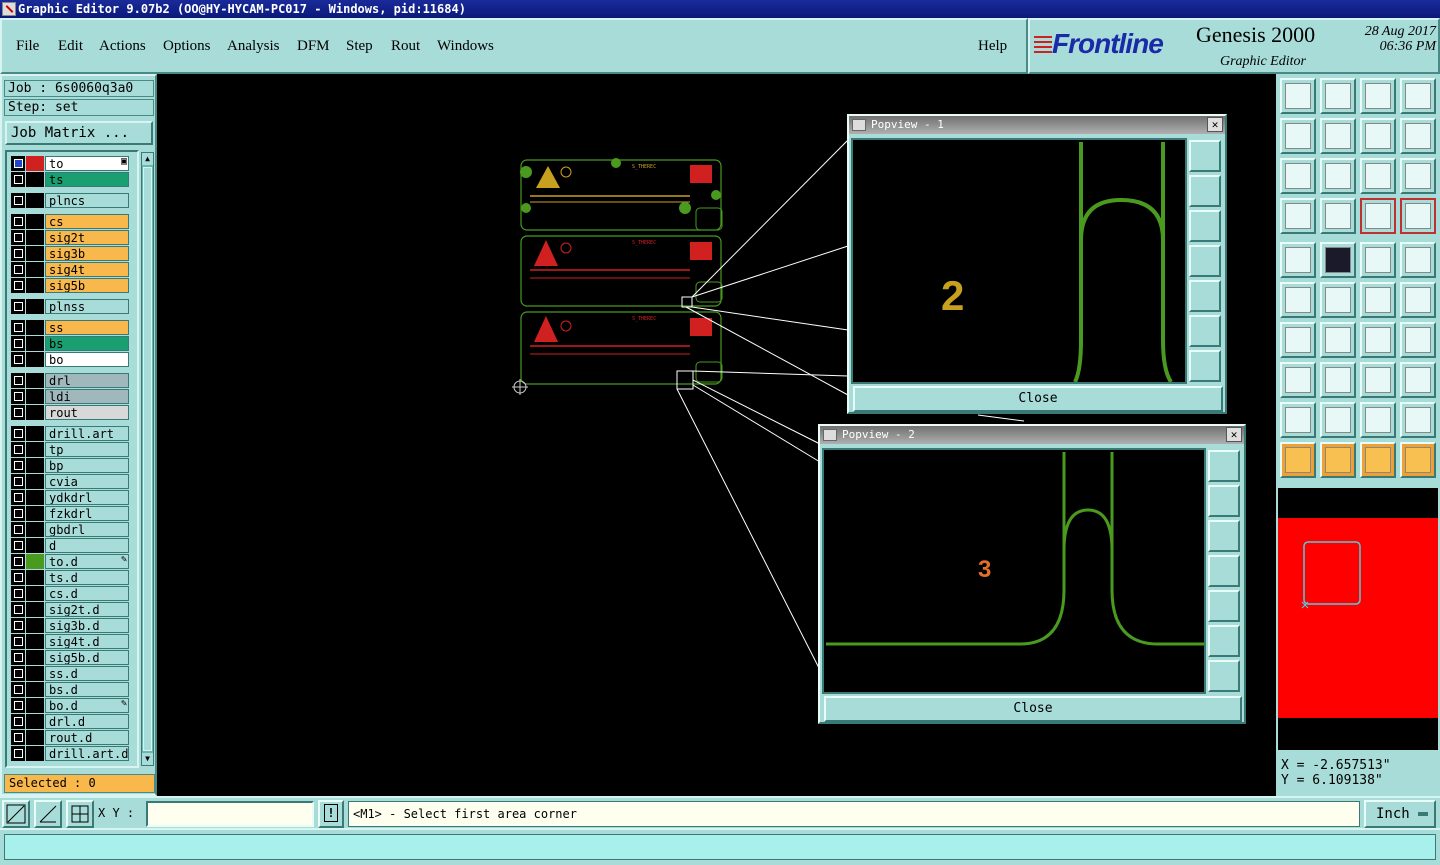 The height and width of the screenshot is (865, 1440). I want to click on grid-icon, so click(80, 814).